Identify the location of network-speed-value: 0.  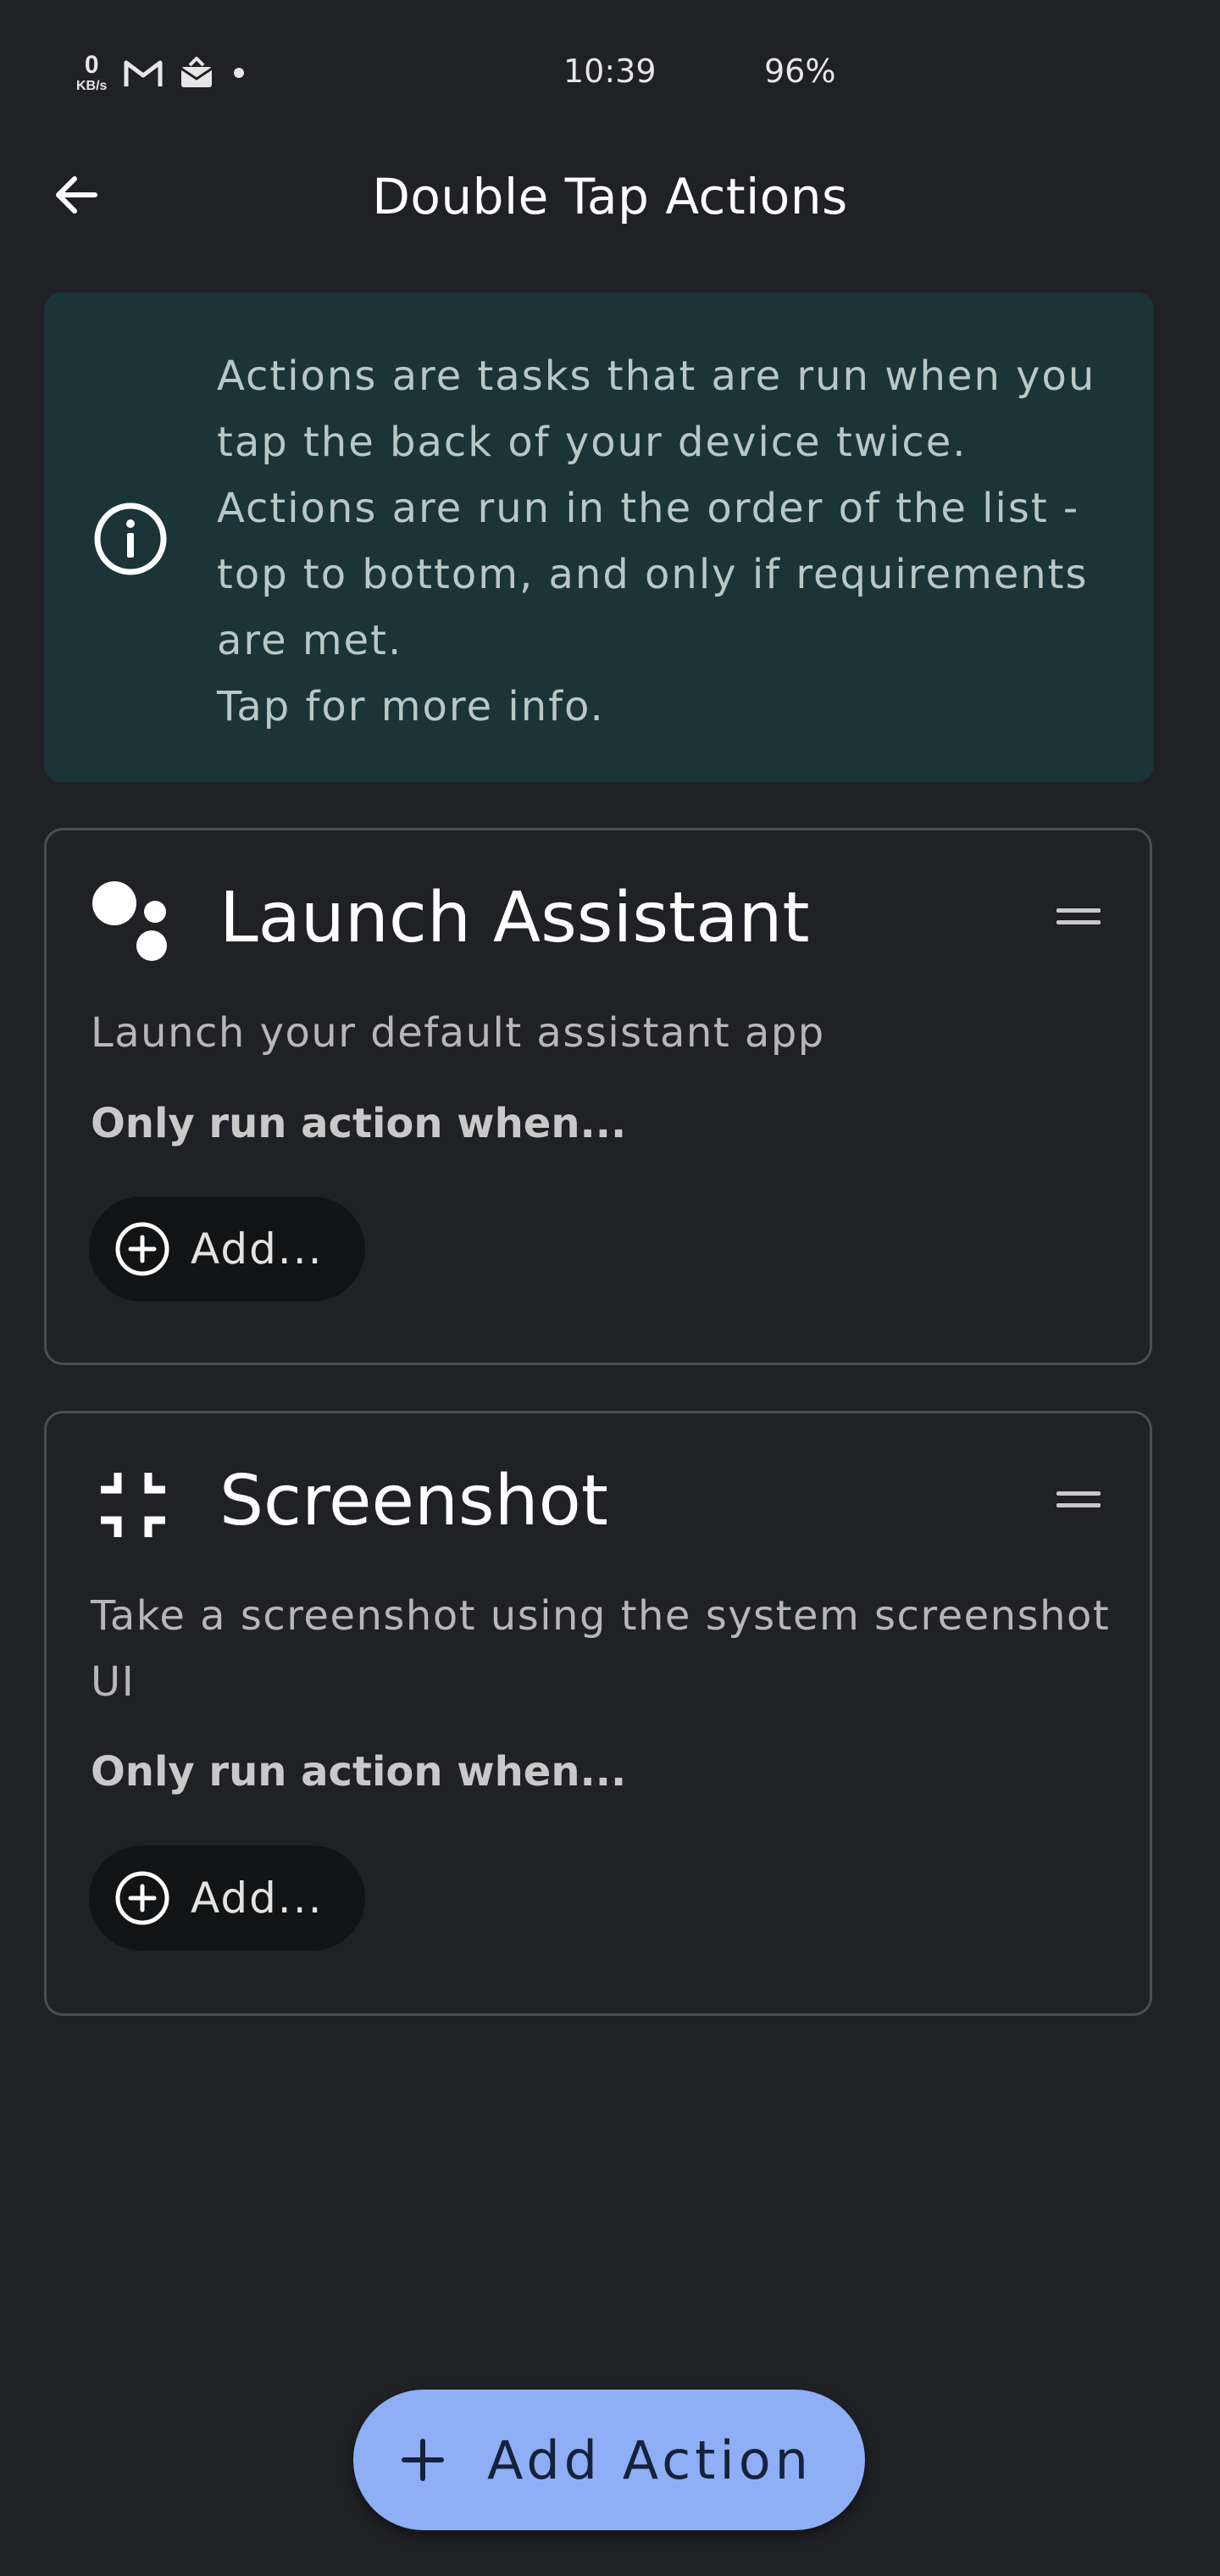
(91, 65).